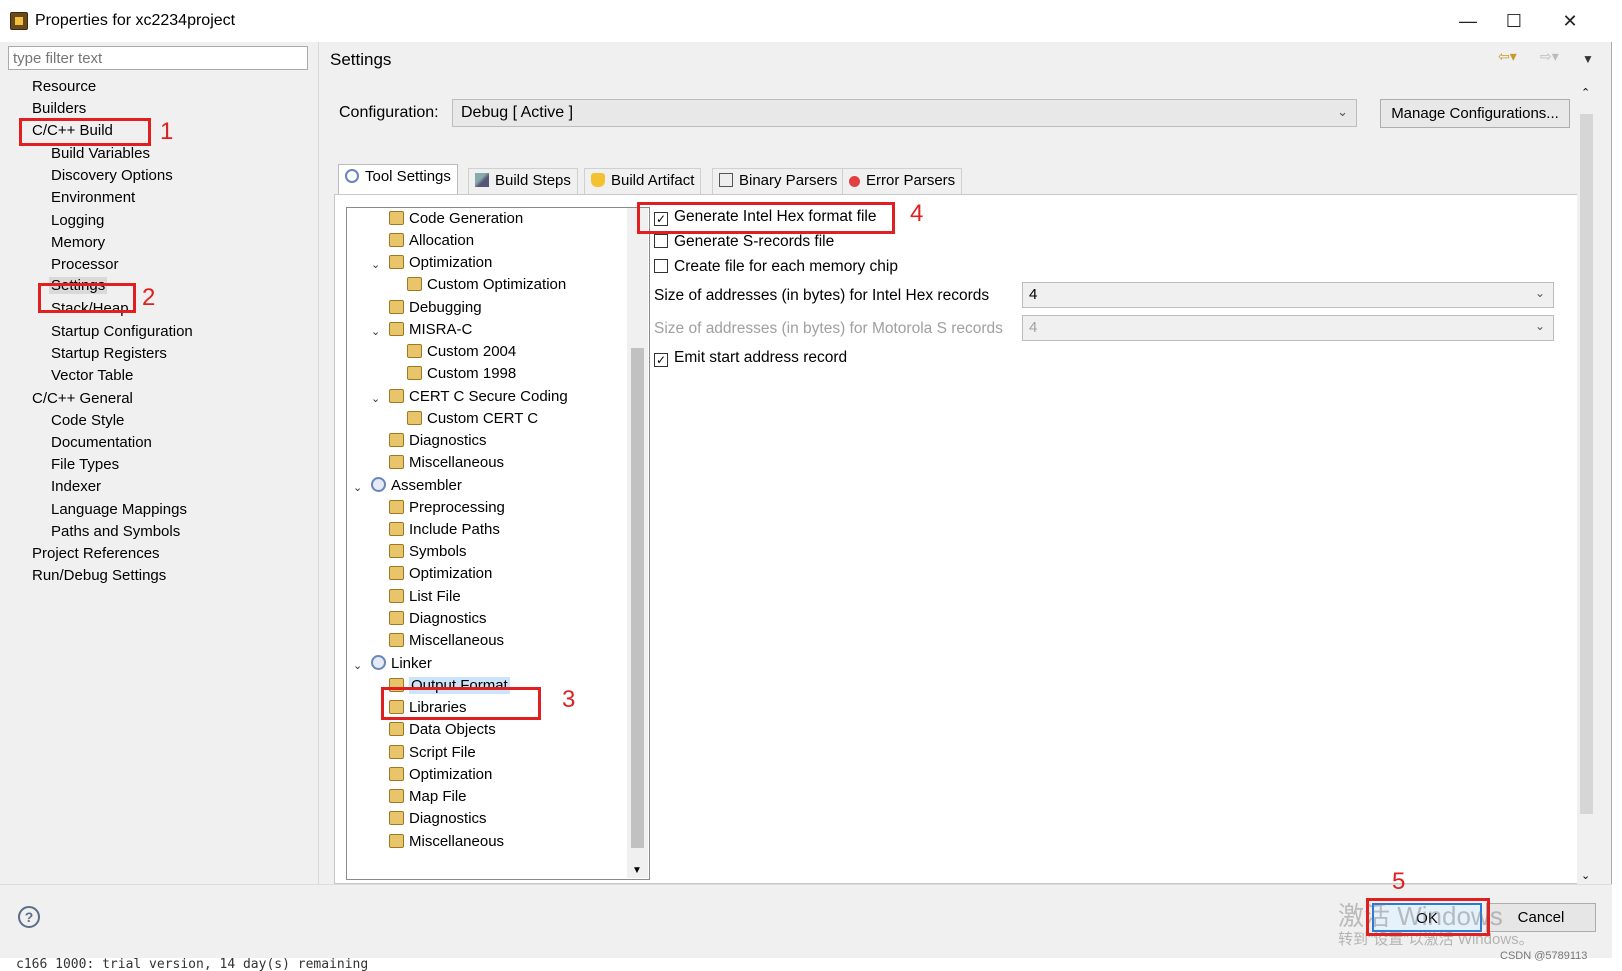 This screenshot has width=1622, height=971. I want to click on tree-linker: Linker, so click(401, 663).